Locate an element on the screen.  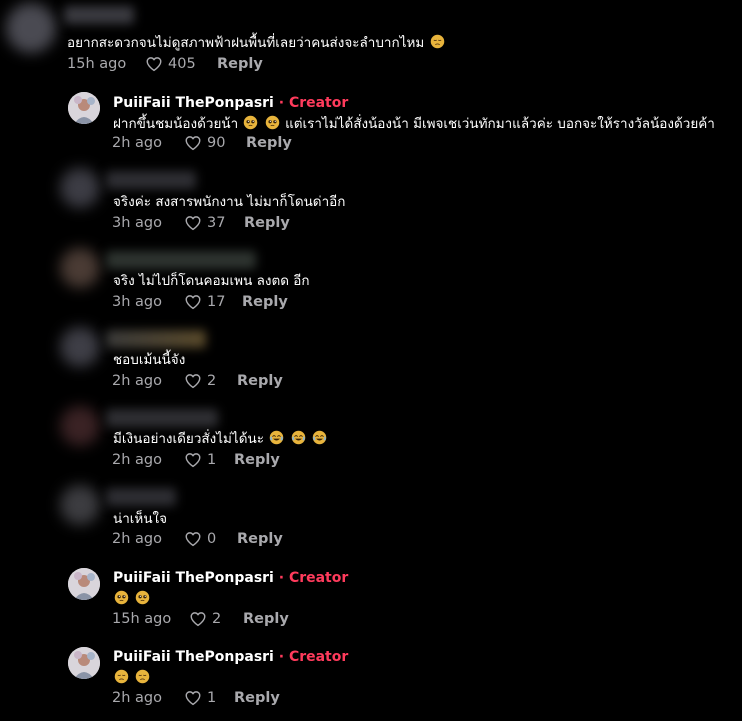
like-count: 17 is located at coordinates (216, 302).